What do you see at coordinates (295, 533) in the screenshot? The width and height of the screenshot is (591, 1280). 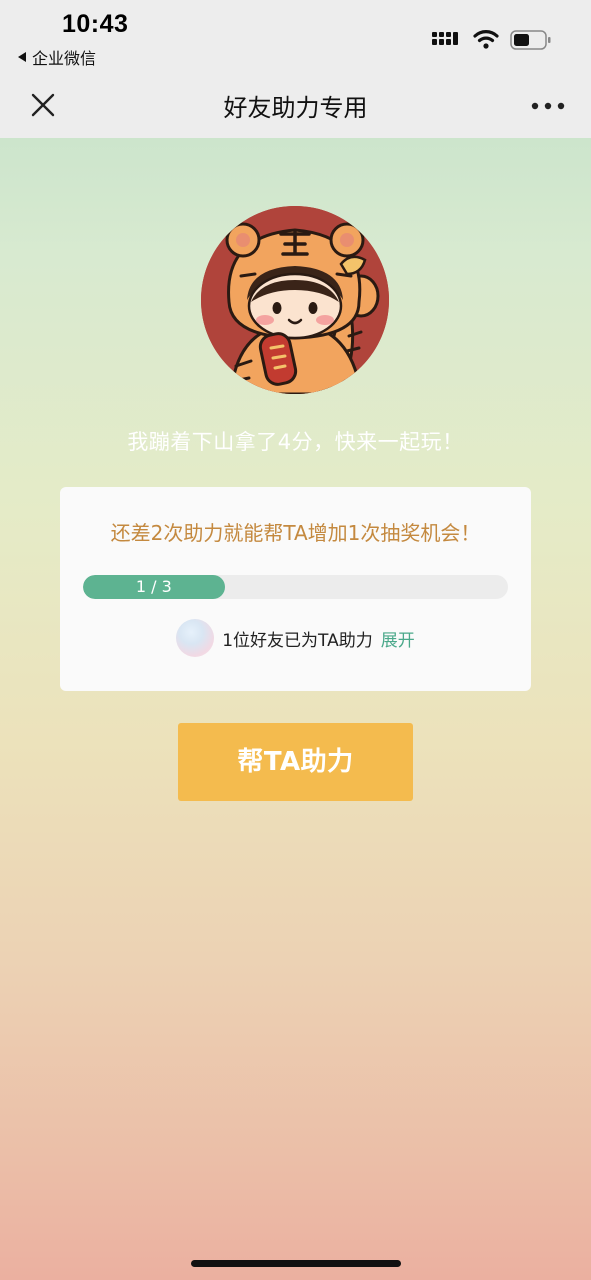 I see `assist-message: 还差2次助力就能帮TA增加1次抽奖机会！` at bounding box center [295, 533].